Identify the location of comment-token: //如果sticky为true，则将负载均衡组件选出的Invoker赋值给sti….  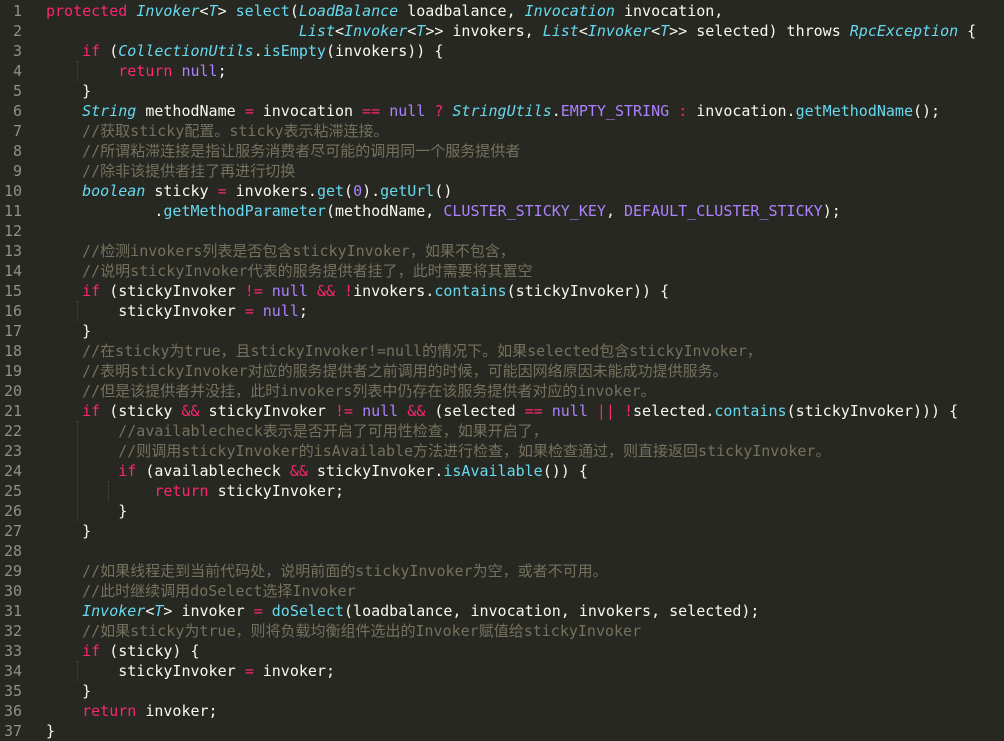
(362, 631).